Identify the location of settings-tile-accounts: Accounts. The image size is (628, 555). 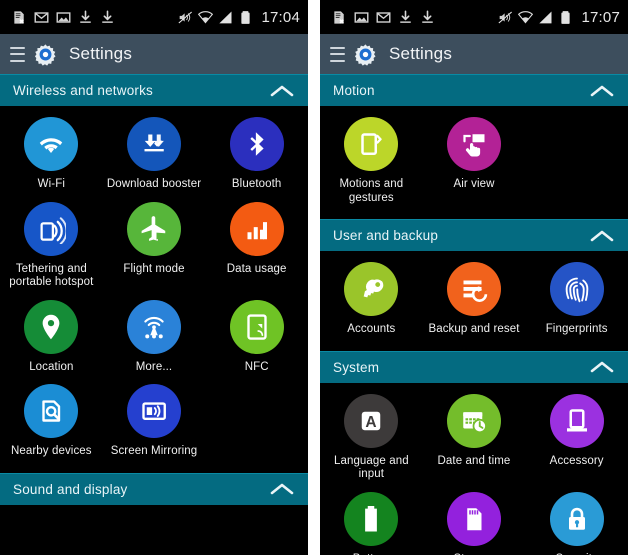
(371, 302).